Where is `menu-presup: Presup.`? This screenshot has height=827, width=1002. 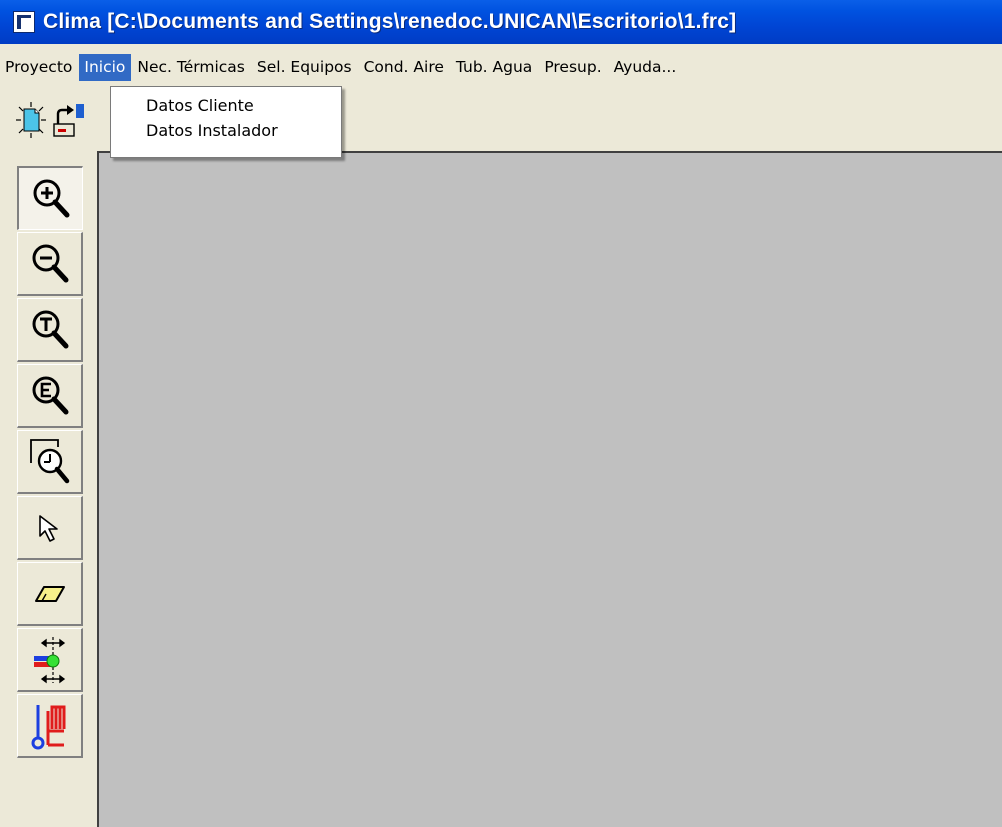
menu-presup: Presup. is located at coordinates (573, 67).